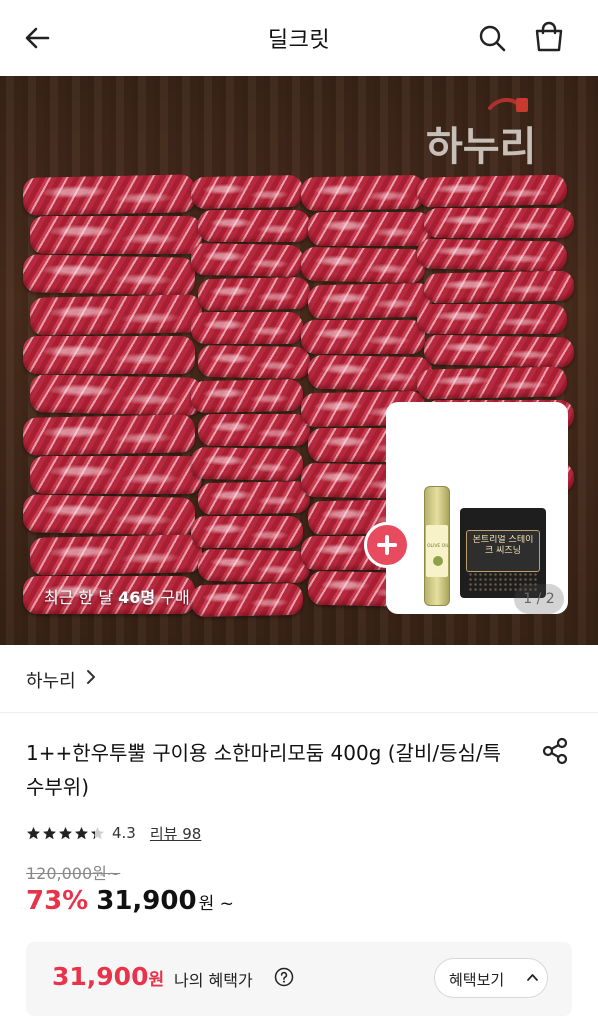  I want to click on share-icon, so click(555, 751).